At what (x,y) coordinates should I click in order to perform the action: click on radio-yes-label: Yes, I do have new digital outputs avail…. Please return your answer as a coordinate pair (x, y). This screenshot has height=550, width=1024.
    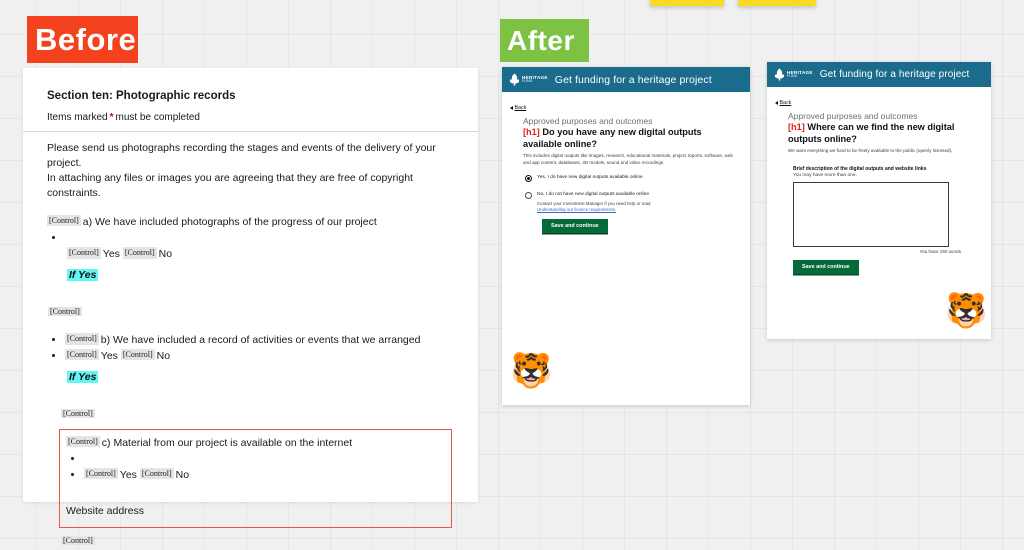
    Looking at the image, I should click on (590, 177).